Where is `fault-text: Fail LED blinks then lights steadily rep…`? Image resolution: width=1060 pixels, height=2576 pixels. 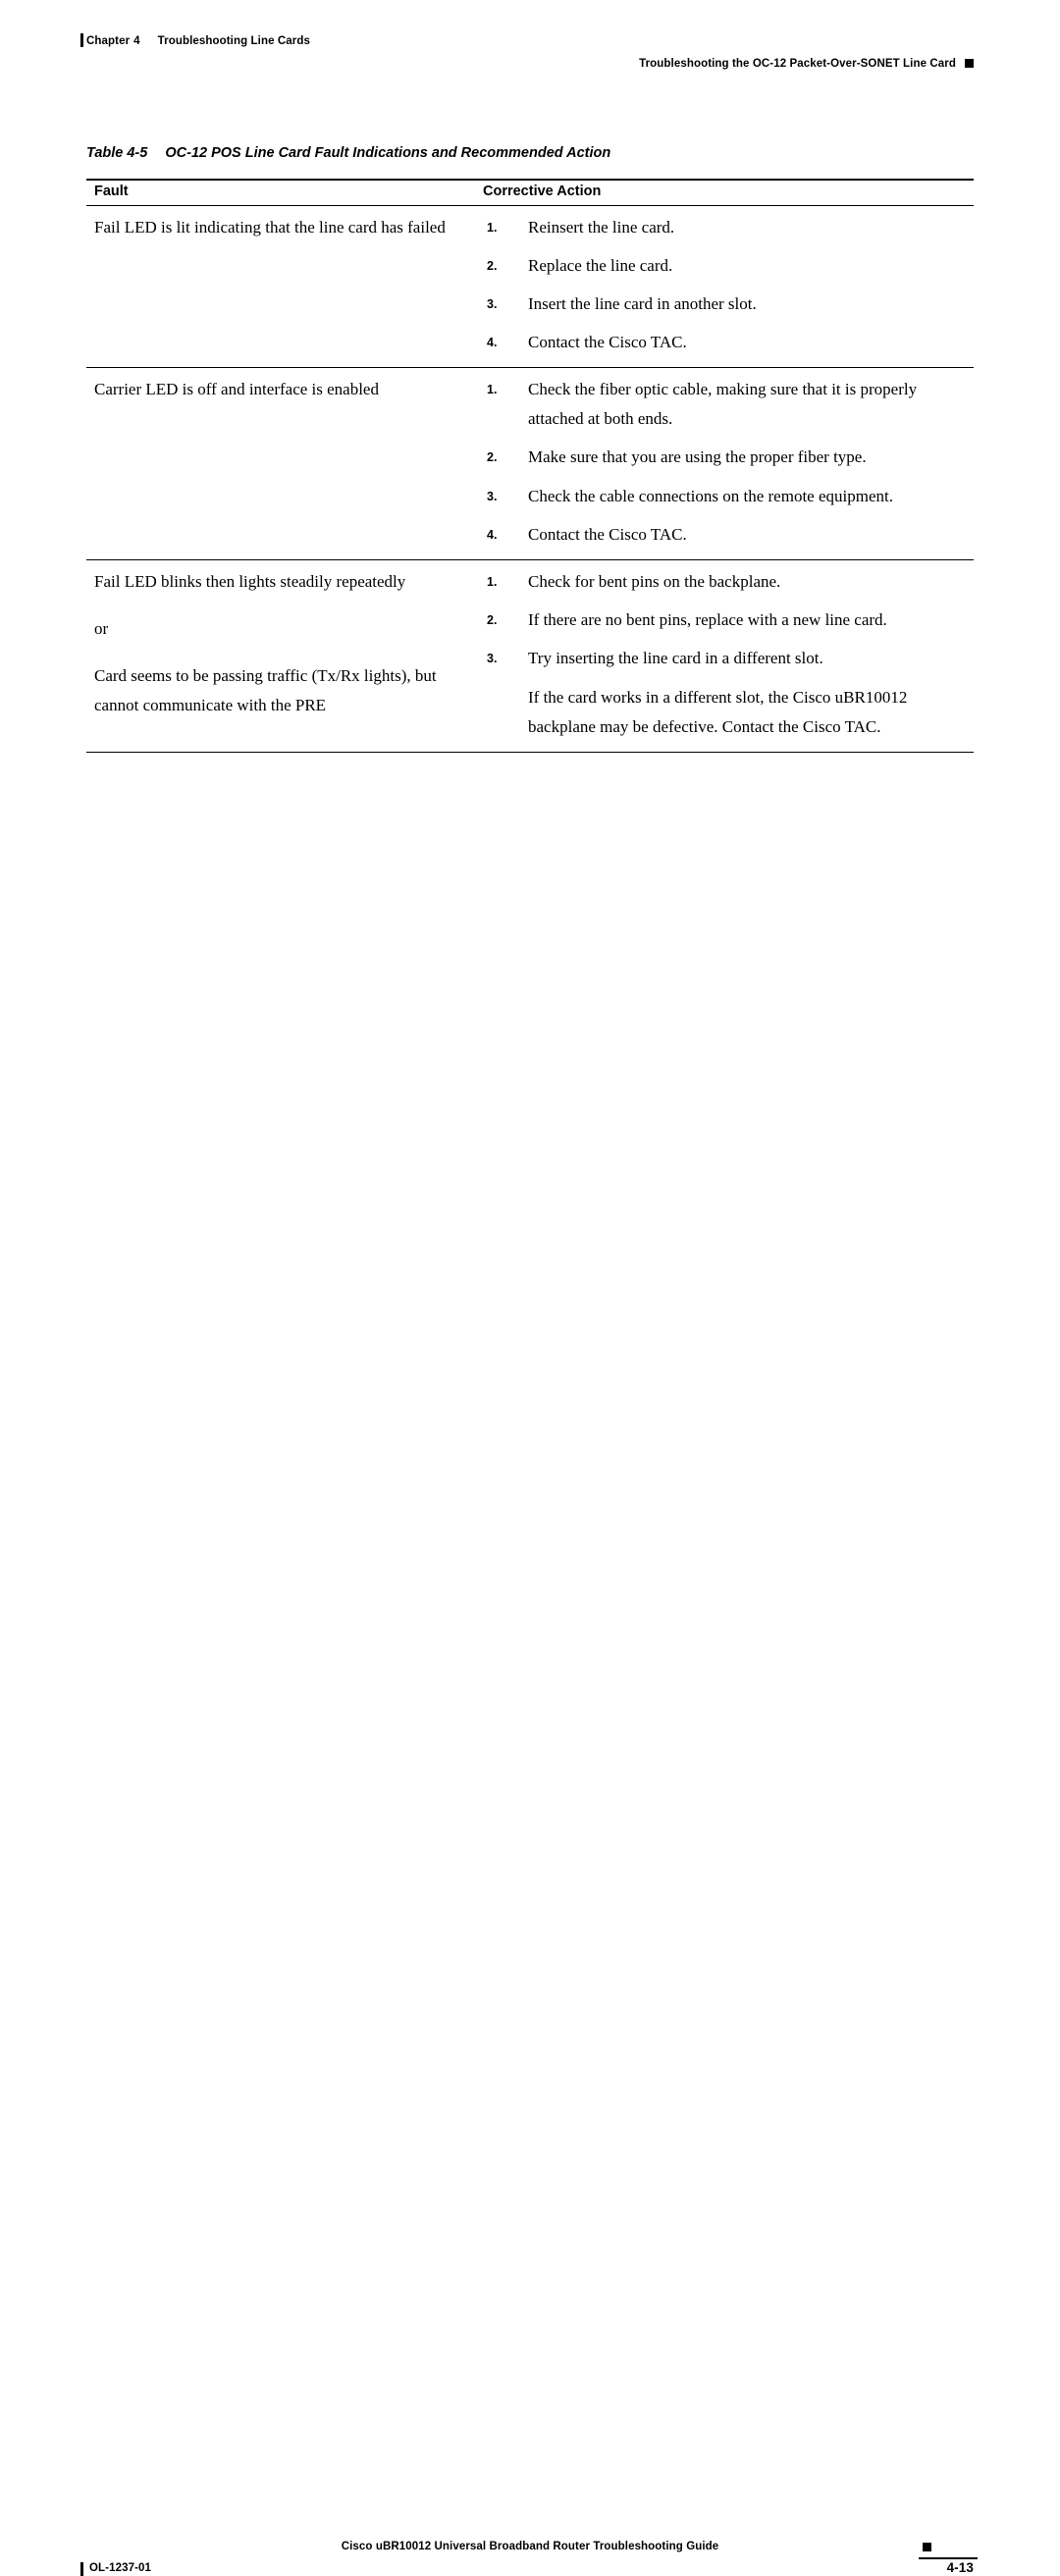
fault-text: Fail LED blinks then lights steadily rep… is located at coordinates (250, 581).